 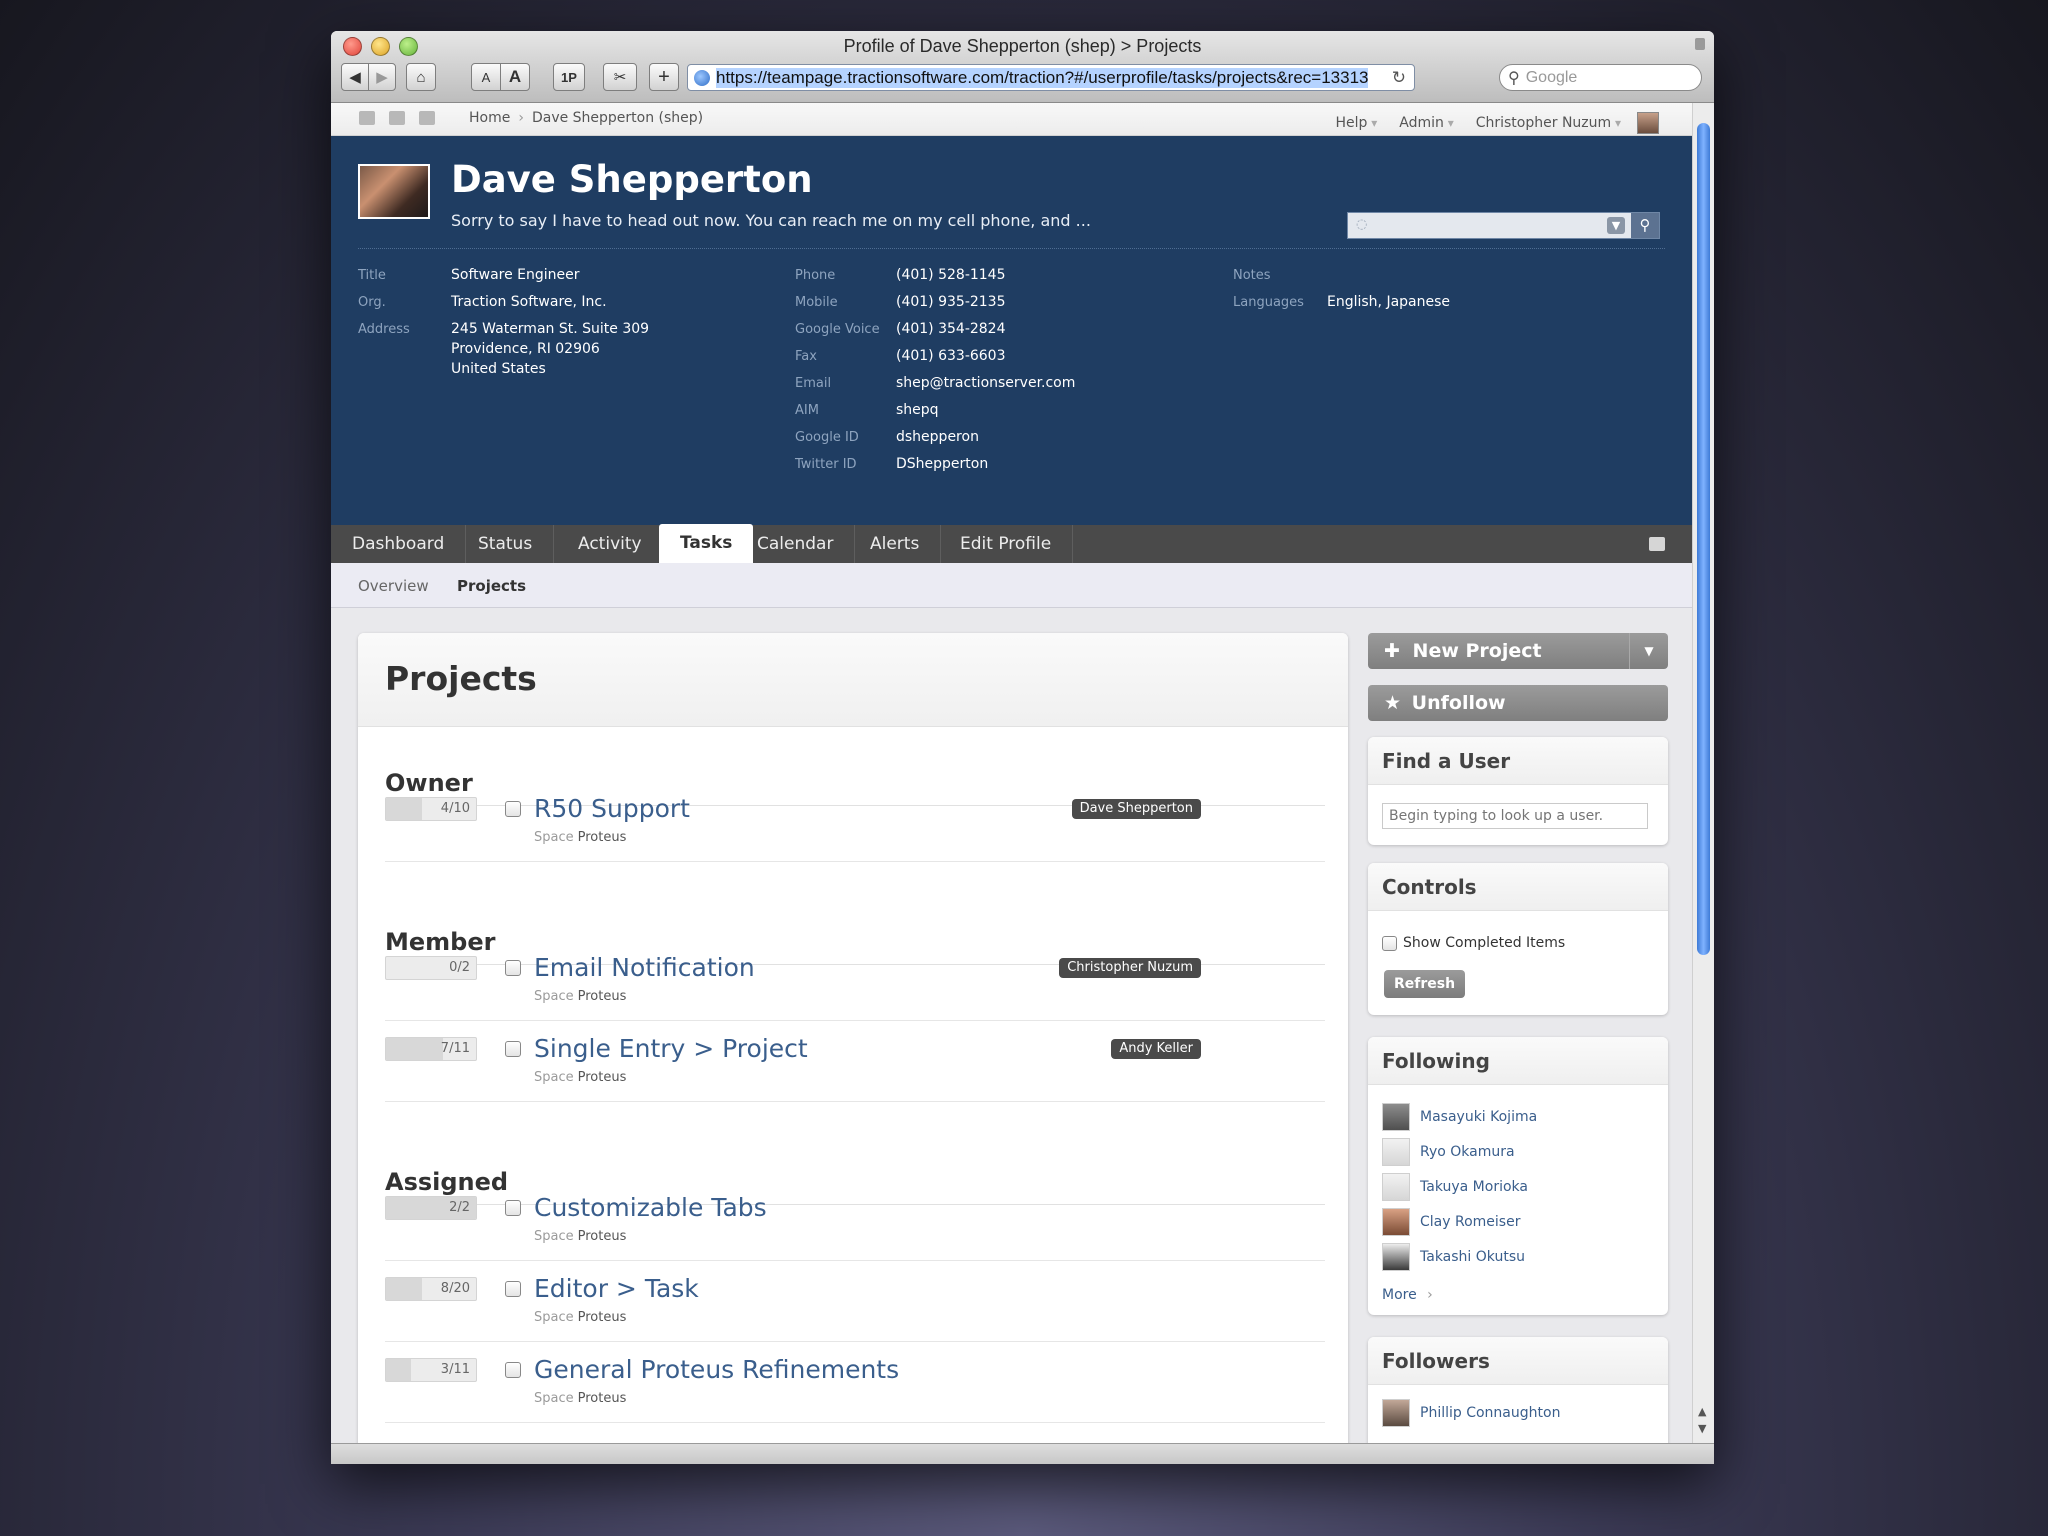 What do you see at coordinates (612, 808) in the screenshot?
I see `project-title-link: R50 Support` at bounding box center [612, 808].